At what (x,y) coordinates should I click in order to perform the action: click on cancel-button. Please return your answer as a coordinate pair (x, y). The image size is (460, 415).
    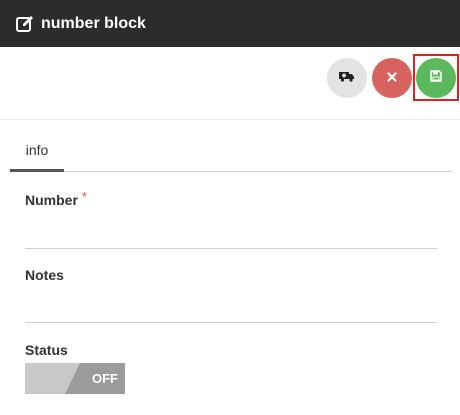
    Looking at the image, I should click on (392, 78).